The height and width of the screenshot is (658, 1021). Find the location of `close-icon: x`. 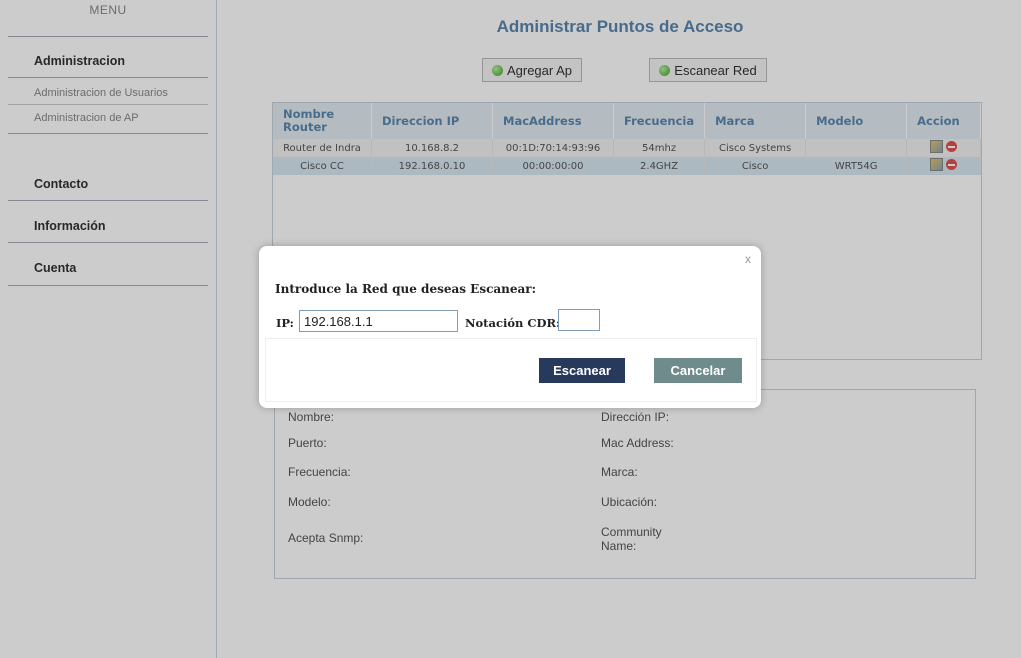

close-icon: x is located at coordinates (748, 259).